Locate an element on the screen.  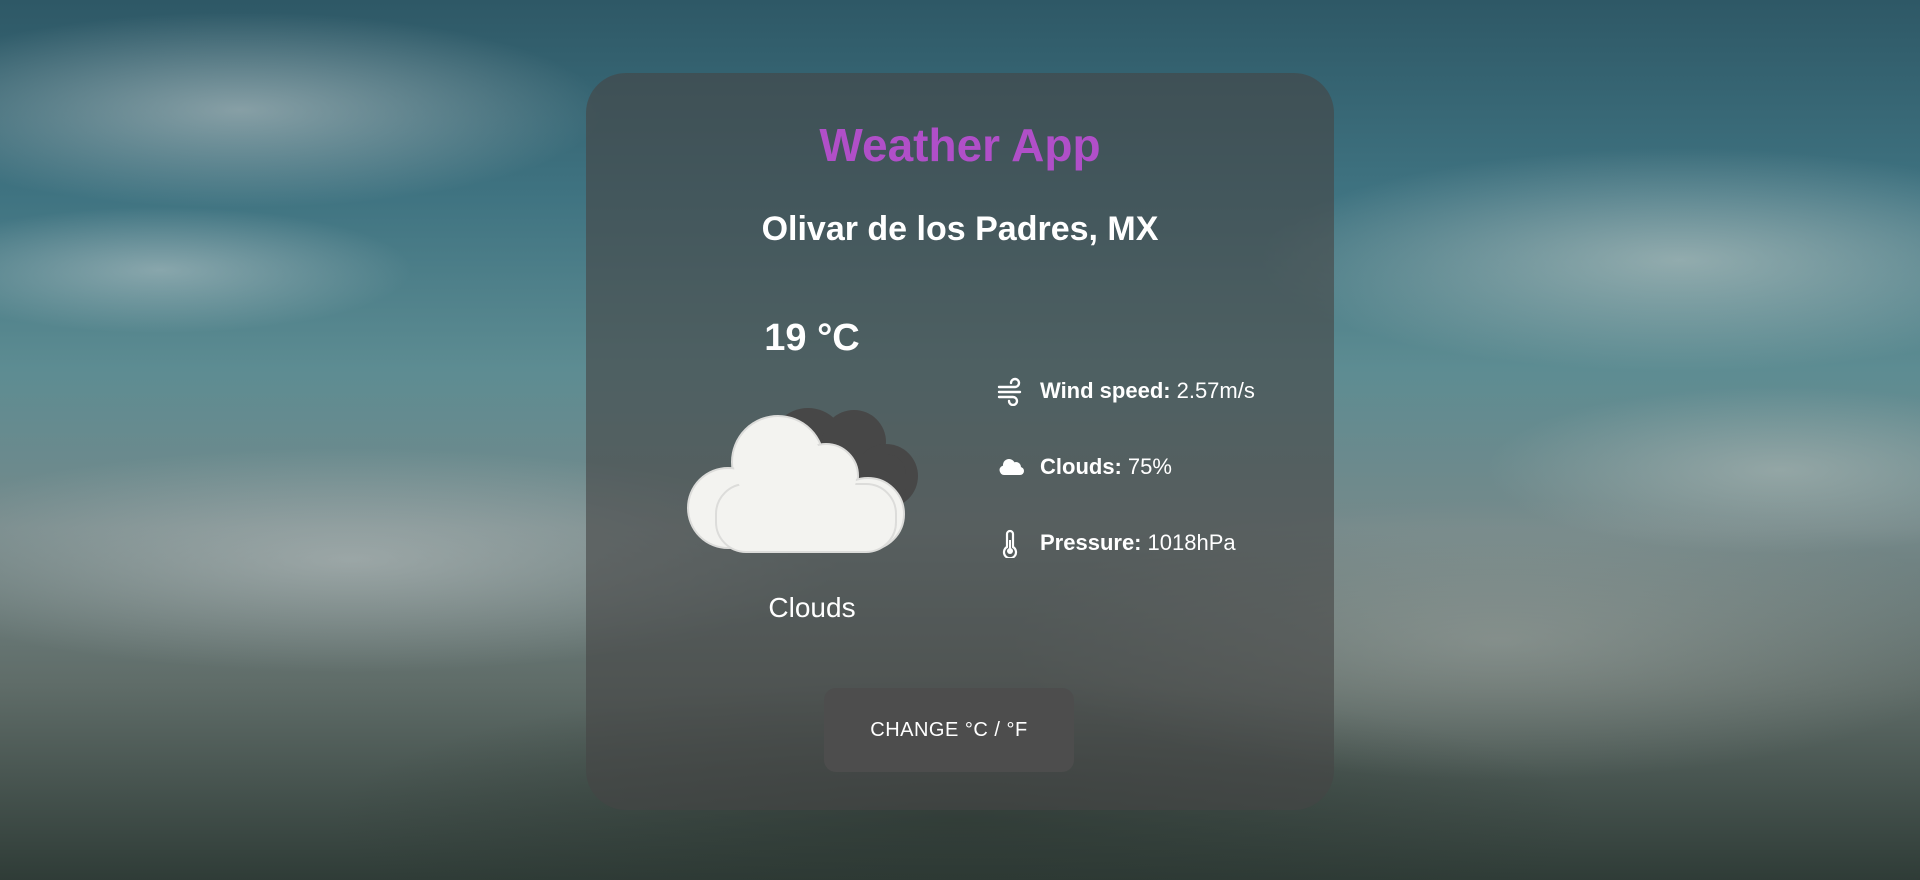
stat-pressure: Pressure: 1018hPa is located at coordinates (1125, 566).